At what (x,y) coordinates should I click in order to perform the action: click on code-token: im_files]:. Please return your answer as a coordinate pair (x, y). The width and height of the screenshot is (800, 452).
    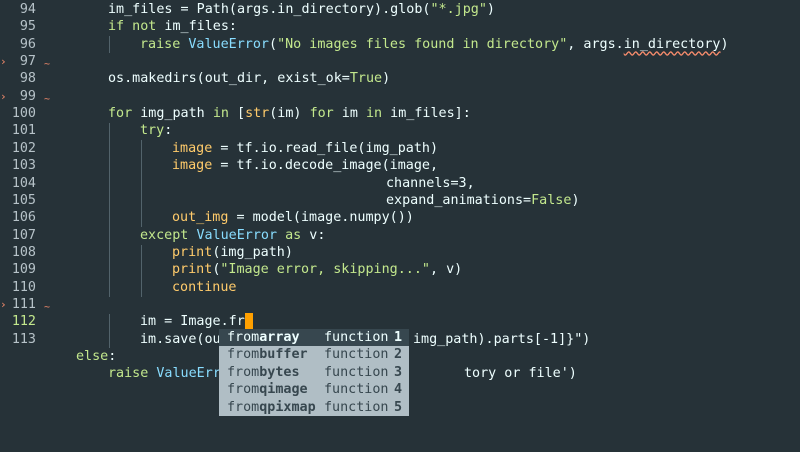
    Looking at the image, I should click on (426, 114).